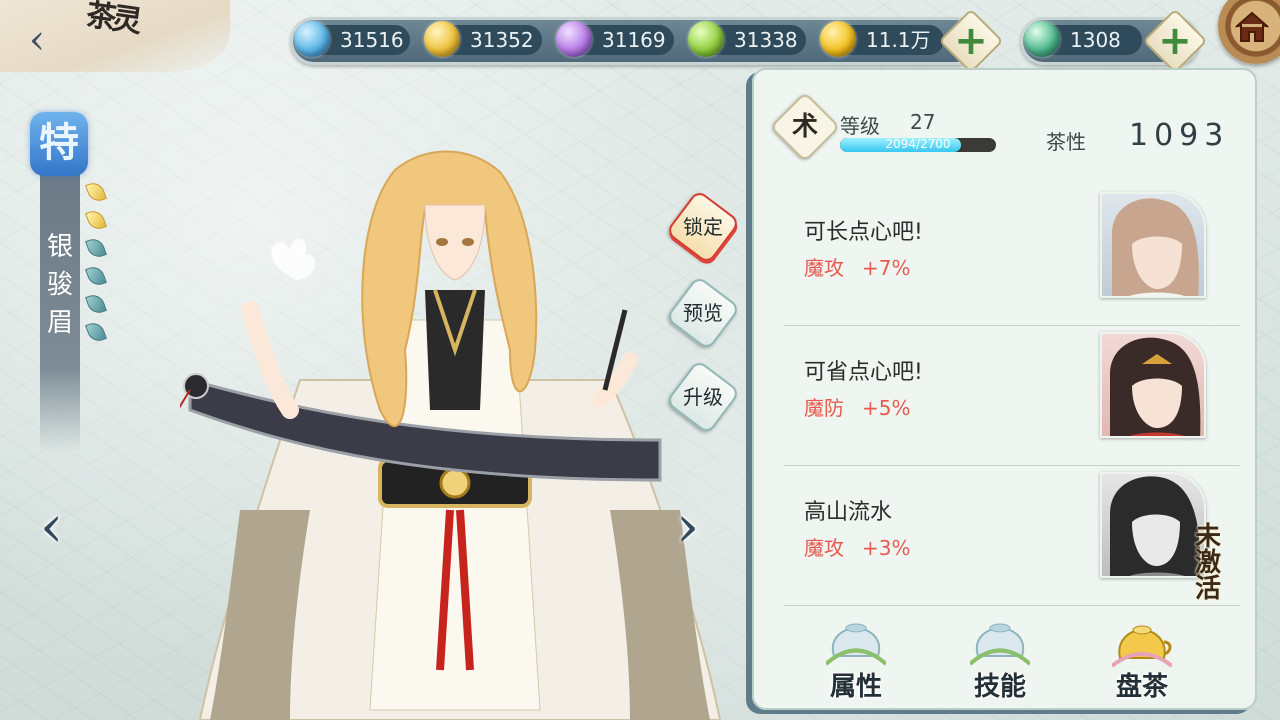  I want to click on exp-text: 2094/2700, so click(918, 144).